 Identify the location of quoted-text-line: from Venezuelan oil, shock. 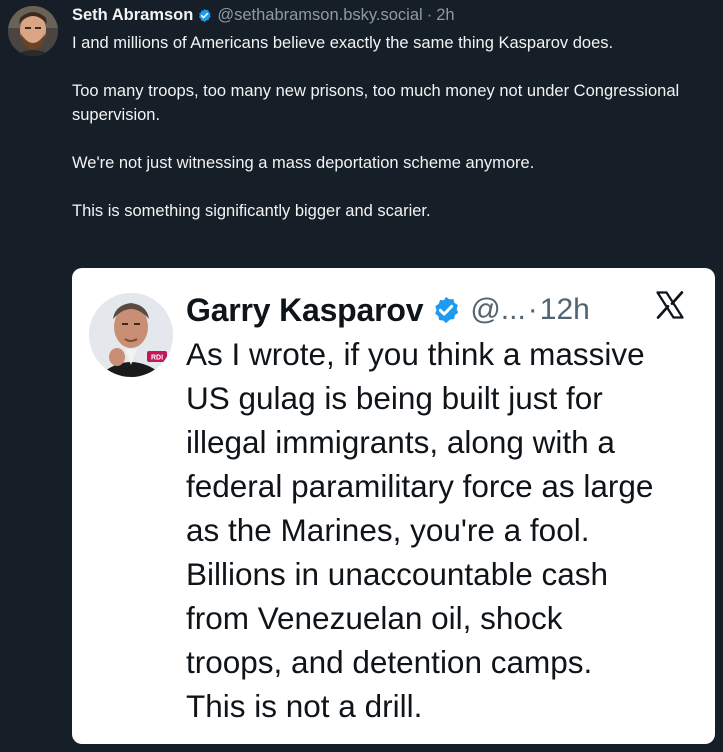
(374, 618).